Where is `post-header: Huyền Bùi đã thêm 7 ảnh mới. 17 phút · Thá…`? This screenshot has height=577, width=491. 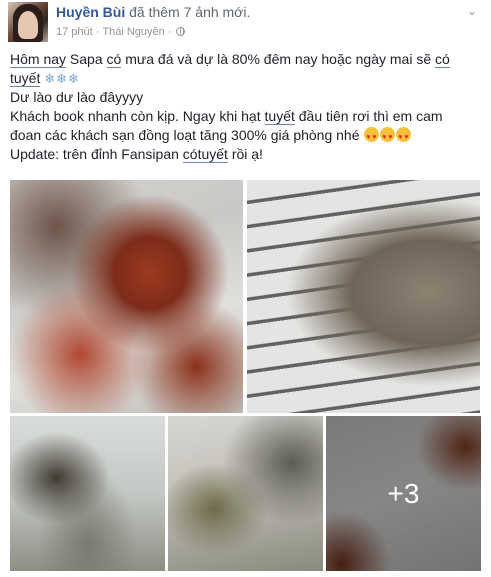 post-header: Huyền Bùi đã thêm 7 ảnh mới. 17 phút · Thá… is located at coordinates (245, 22).